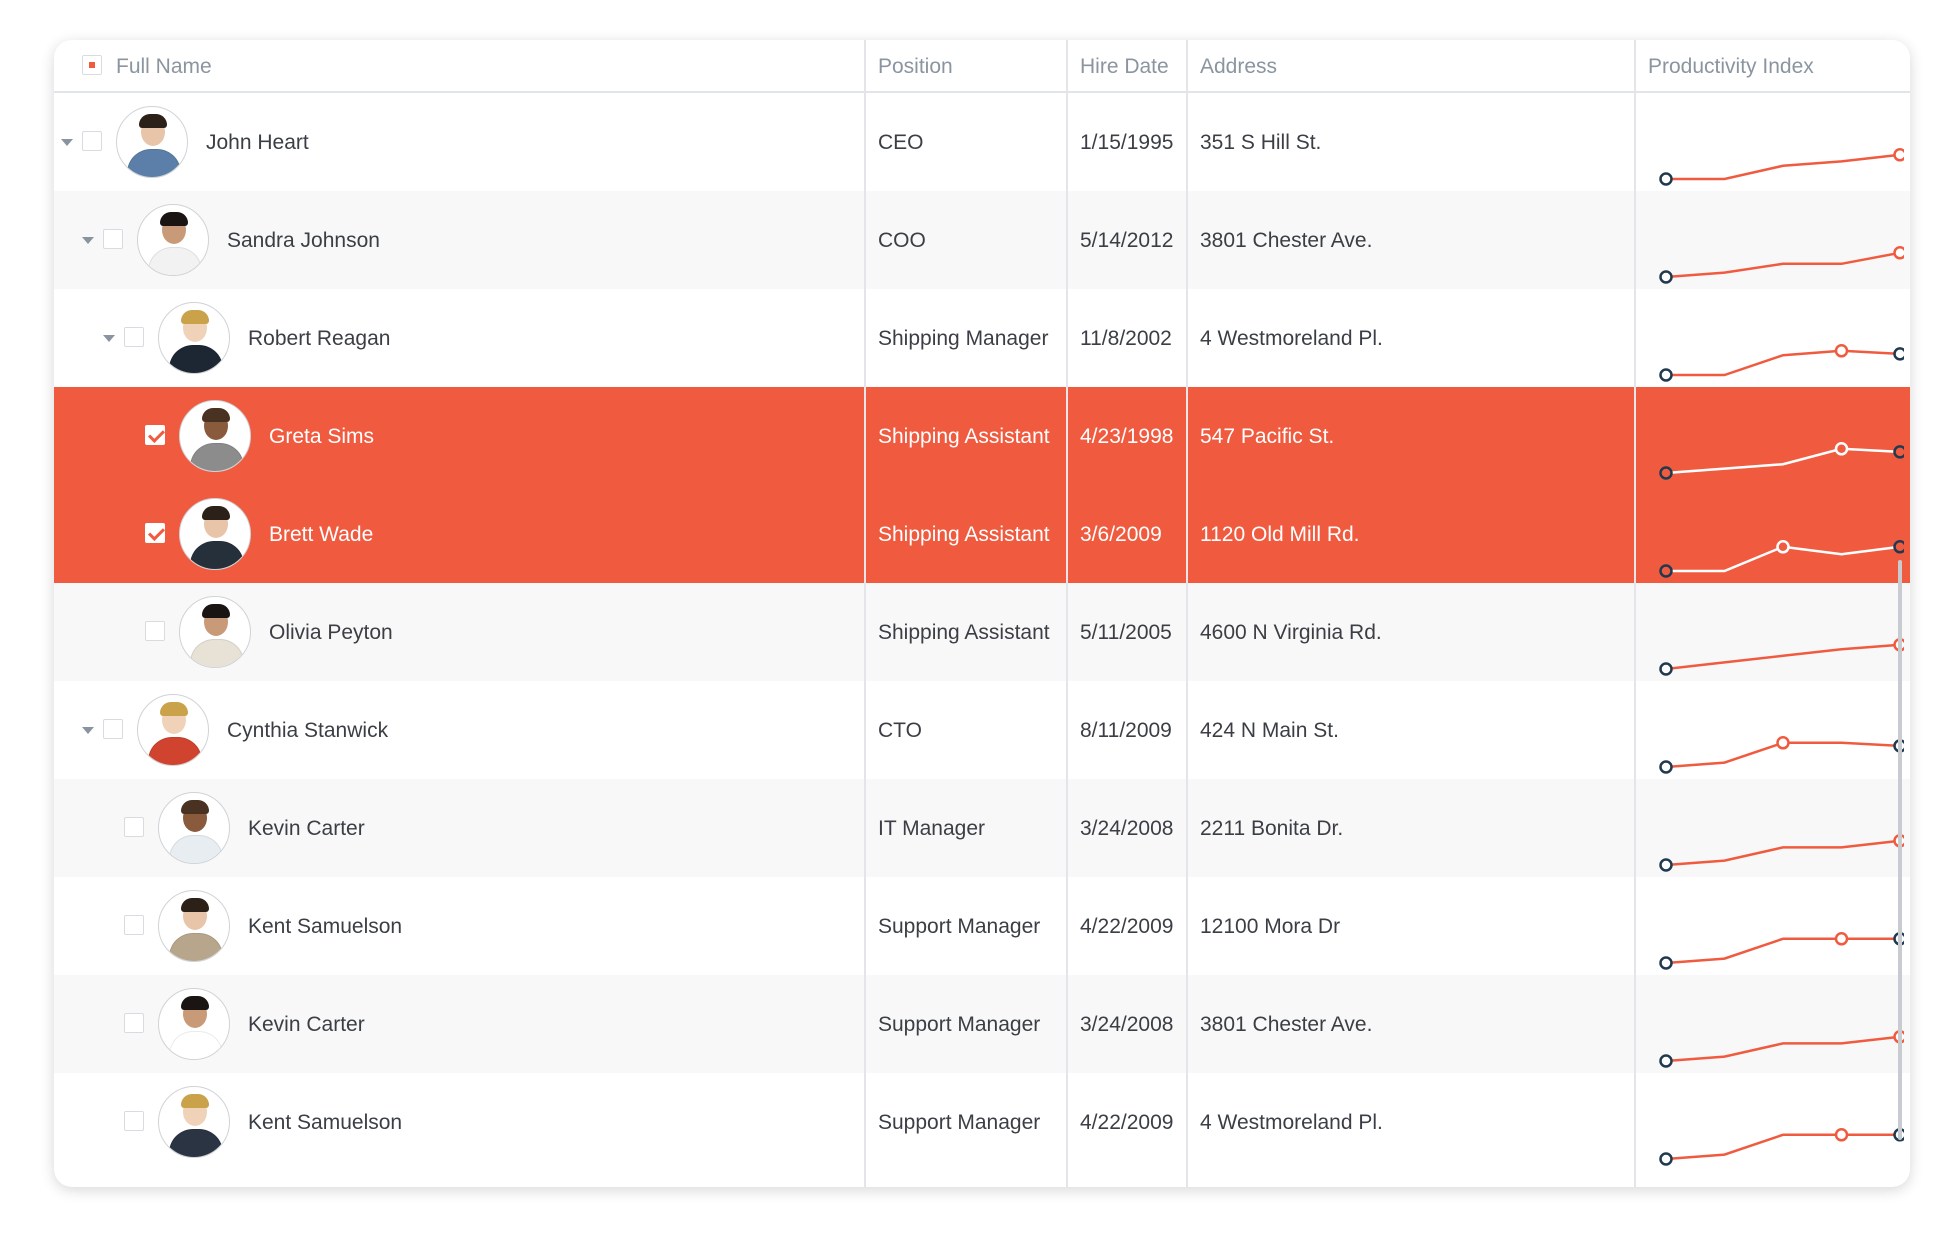 The height and width of the screenshot is (1240, 1960). I want to click on address-text: 12100 Mora Dr, so click(1270, 926).